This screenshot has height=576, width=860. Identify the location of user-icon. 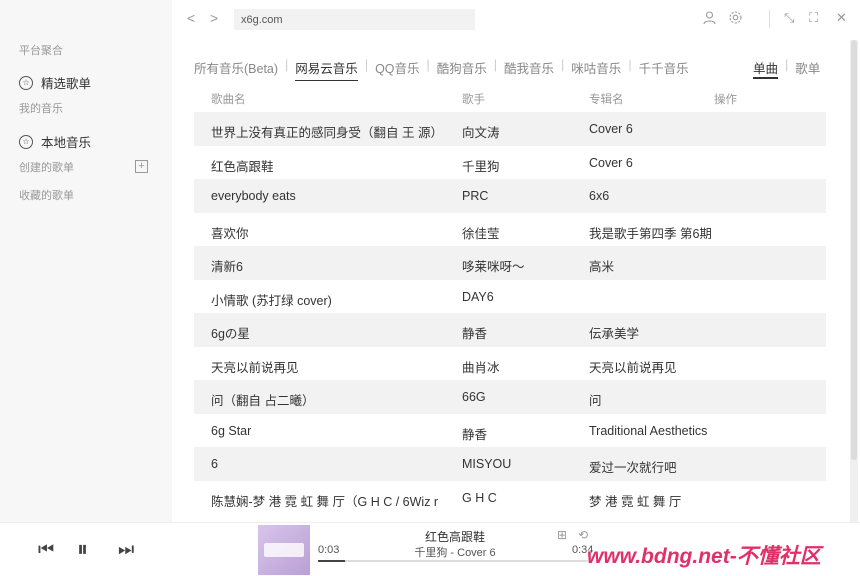
(709, 19).